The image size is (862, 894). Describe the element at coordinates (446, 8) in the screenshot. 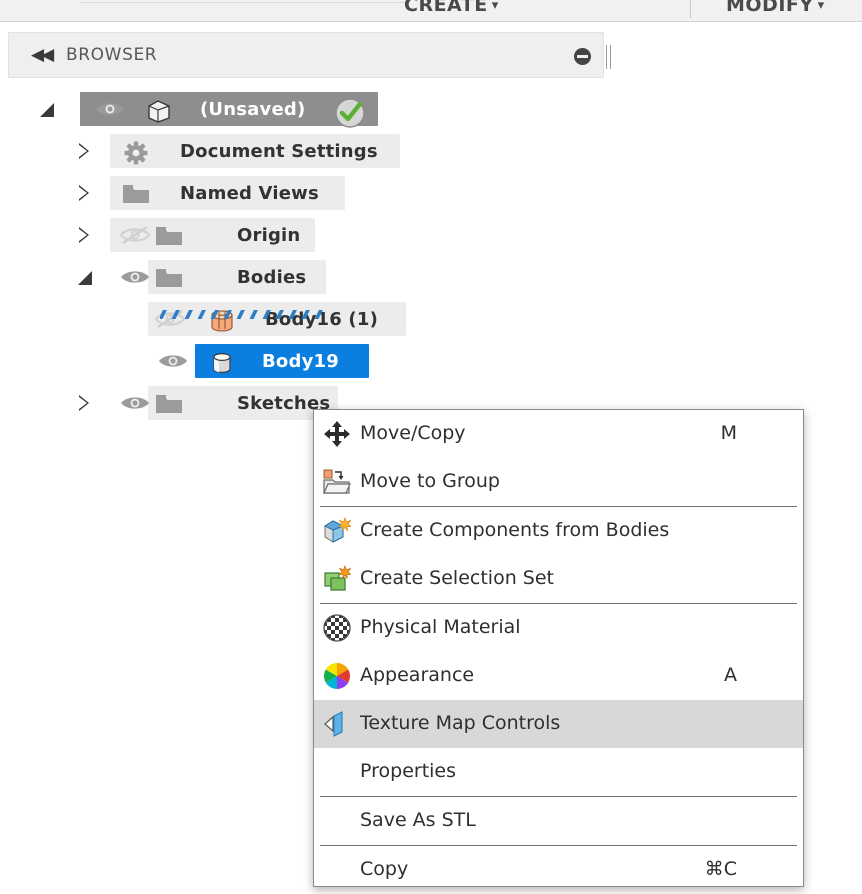

I see `toolbar-menu-create-label: CREATE` at that location.